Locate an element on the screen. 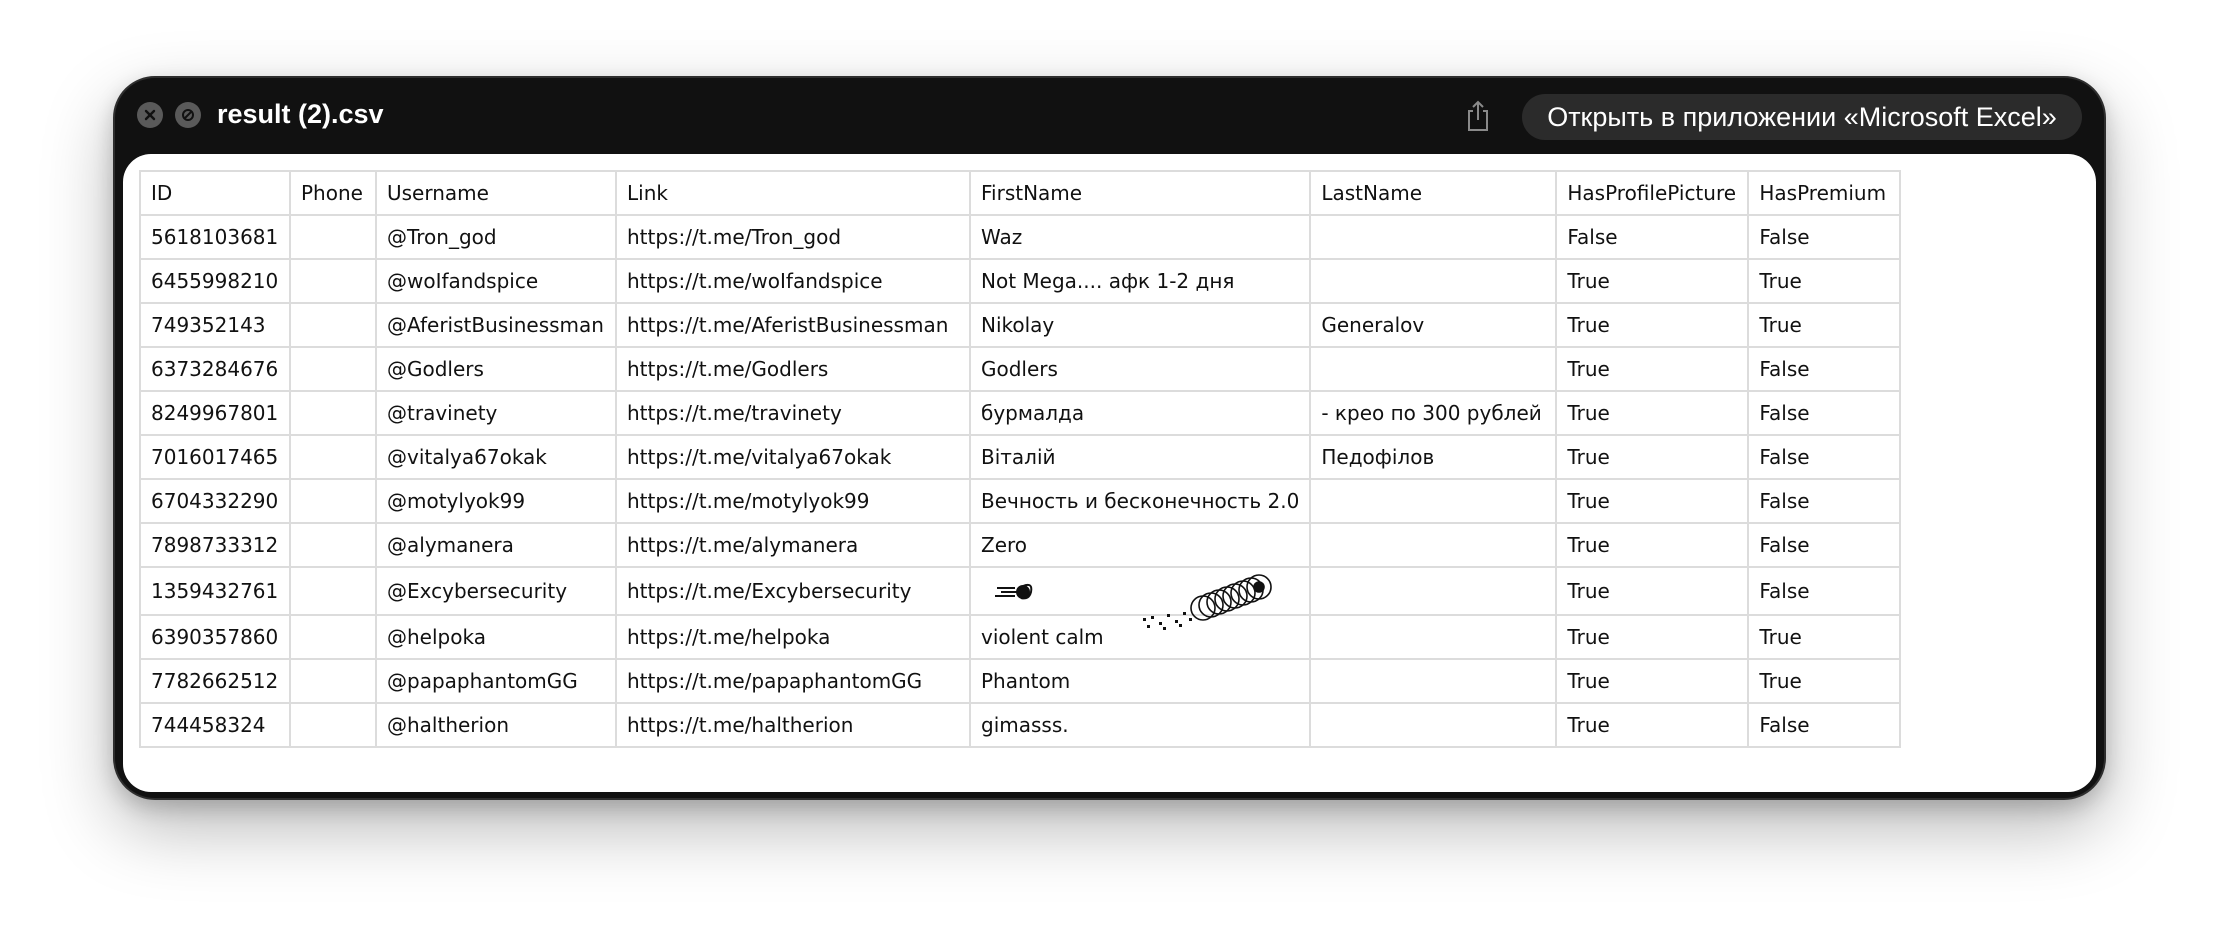 This screenshot has height=948, width=2218. header-firstname: FirstName is located at coordinates (1140, 193).